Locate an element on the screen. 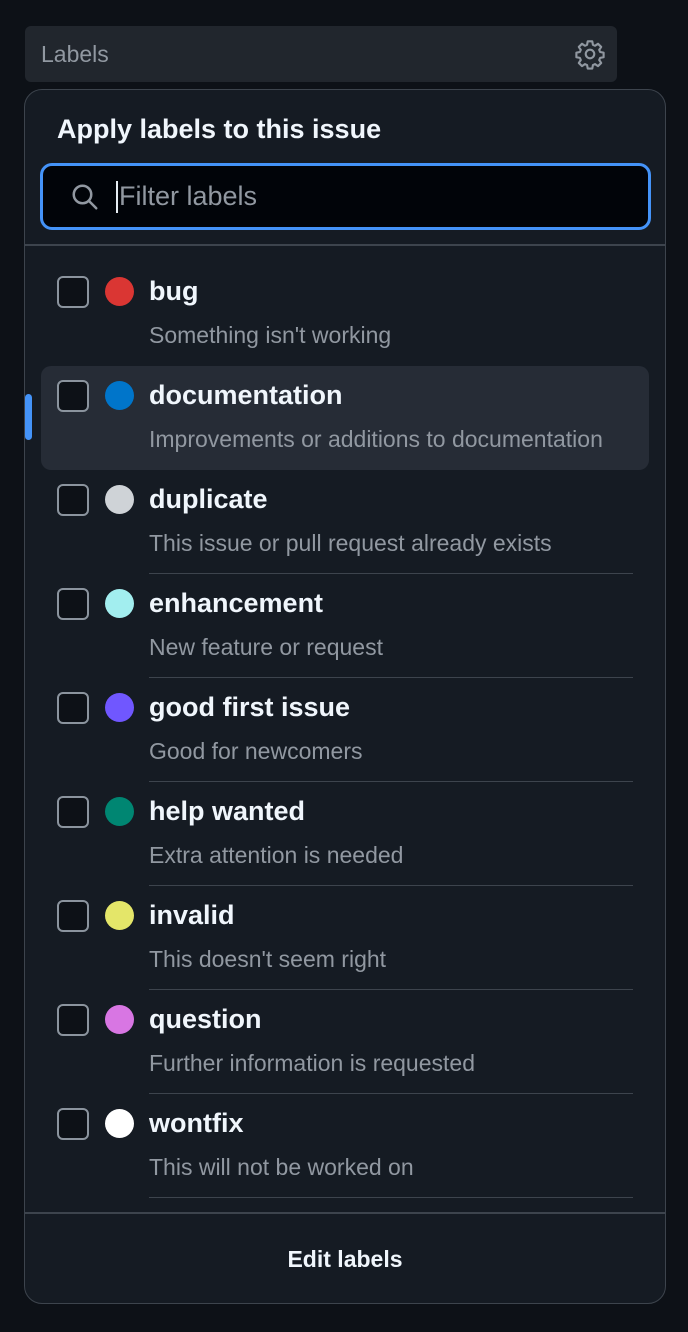 Image resolution: width=688 pixels, height=1332 pixels. label-option-help-wanted: help wanted Extra attention is needed is located at coordinates (345, 834).